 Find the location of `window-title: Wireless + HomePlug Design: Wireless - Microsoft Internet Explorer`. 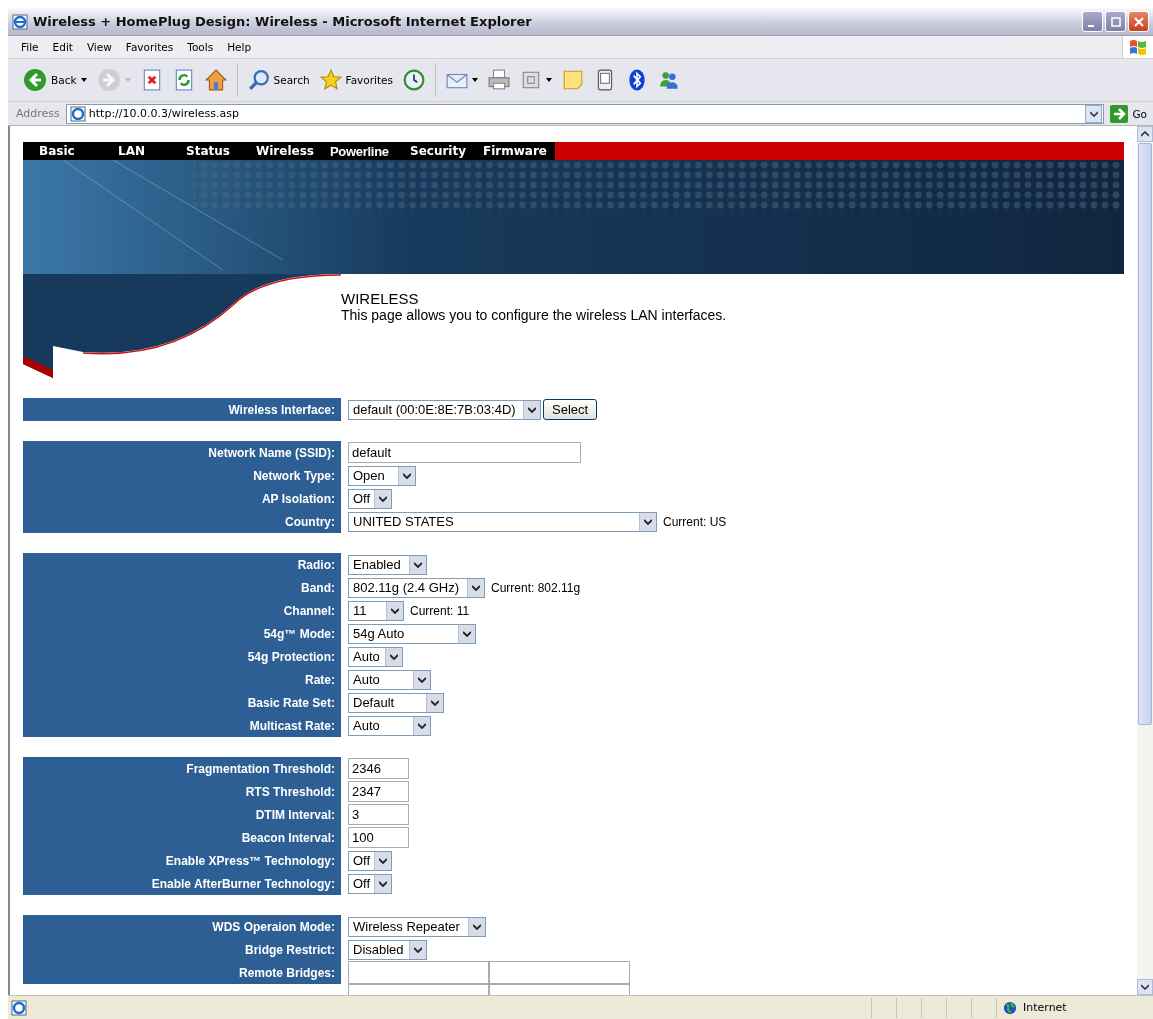

window-title: Wireless + HomePlug Design: Wireless - Microsoft Internet Explorer is located at coordinates (282, 21).